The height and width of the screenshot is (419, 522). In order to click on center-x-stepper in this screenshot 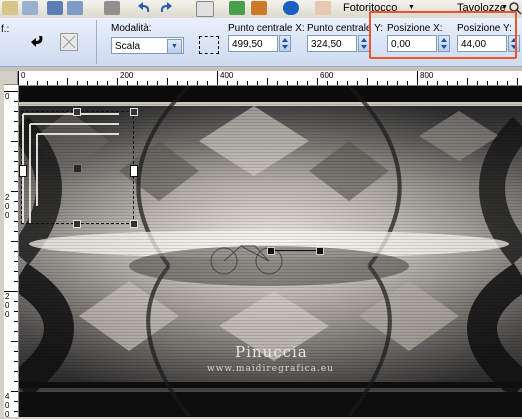, I will do `click(285, 43)`.